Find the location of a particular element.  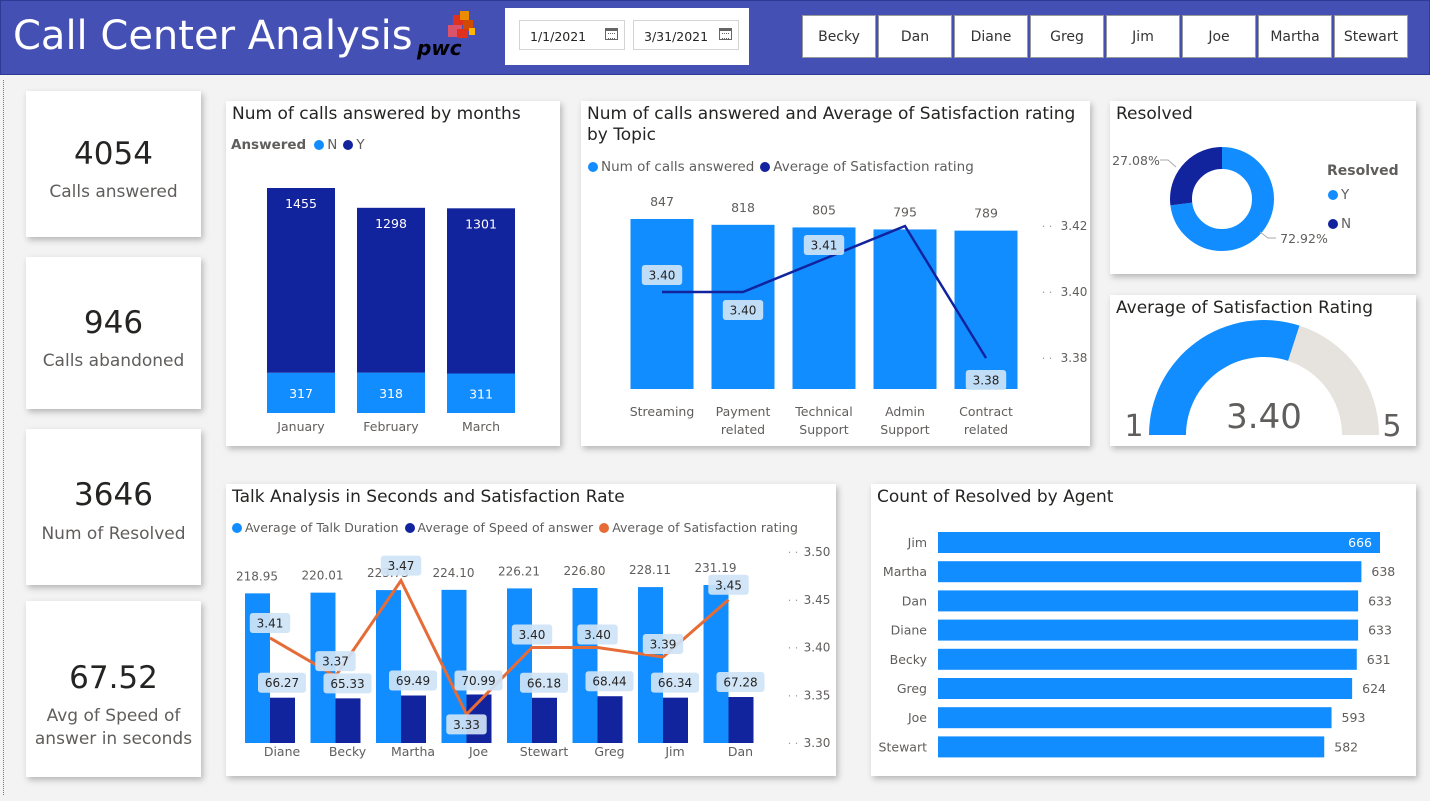

x-tick-label: January is located at coordinates (300, 426).